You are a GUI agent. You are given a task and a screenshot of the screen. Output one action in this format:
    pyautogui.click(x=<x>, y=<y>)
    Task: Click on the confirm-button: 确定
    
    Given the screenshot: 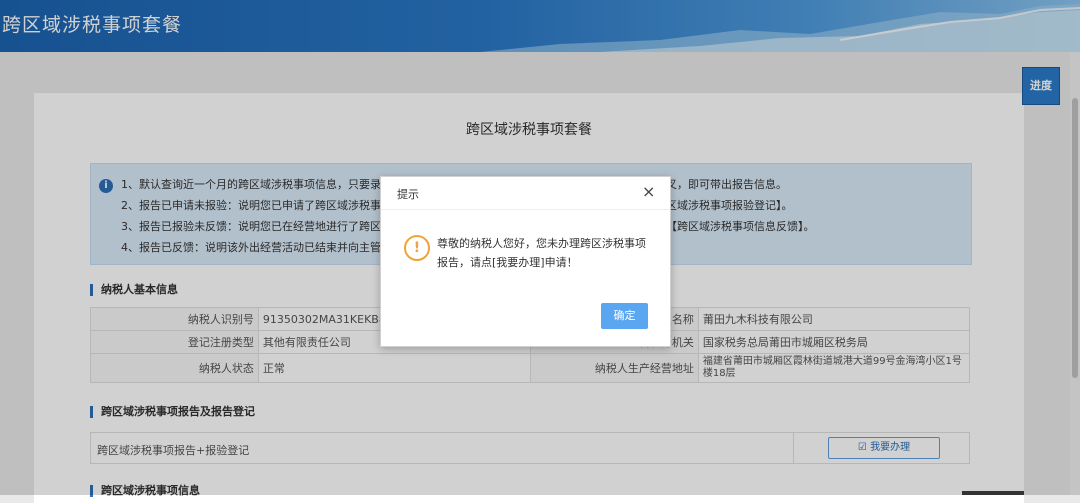 What is the action you would take?
    pyautogui.click(x=624, y=316)
    